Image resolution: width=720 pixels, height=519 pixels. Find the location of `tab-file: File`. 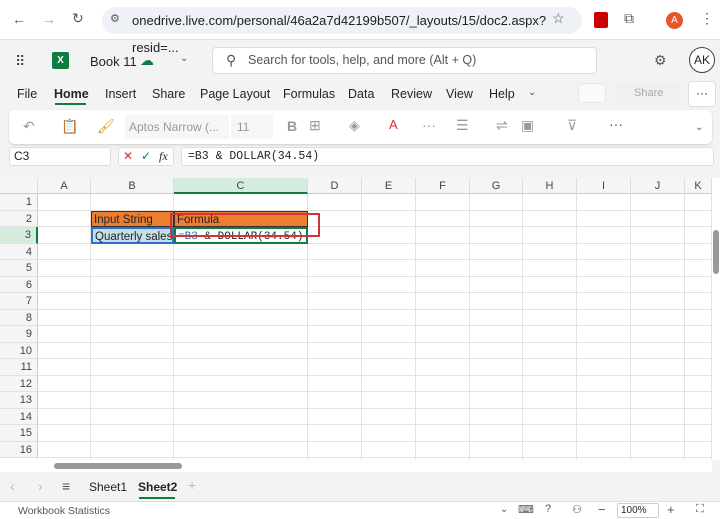

tab-file: File is located at coordinates (27, 94).